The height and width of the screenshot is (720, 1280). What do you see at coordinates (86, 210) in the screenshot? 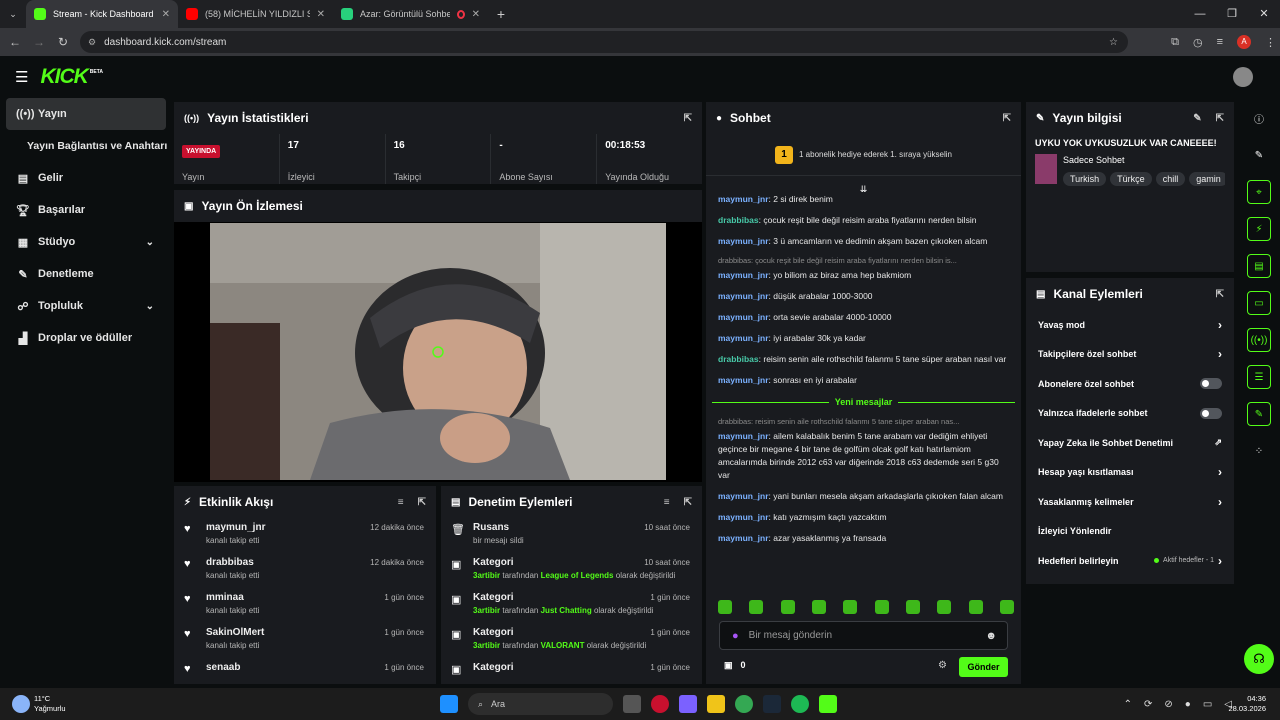
I see `sidebar-item-basarilar: 🏆︎ Başarılar` at bounding box center [86, 210].